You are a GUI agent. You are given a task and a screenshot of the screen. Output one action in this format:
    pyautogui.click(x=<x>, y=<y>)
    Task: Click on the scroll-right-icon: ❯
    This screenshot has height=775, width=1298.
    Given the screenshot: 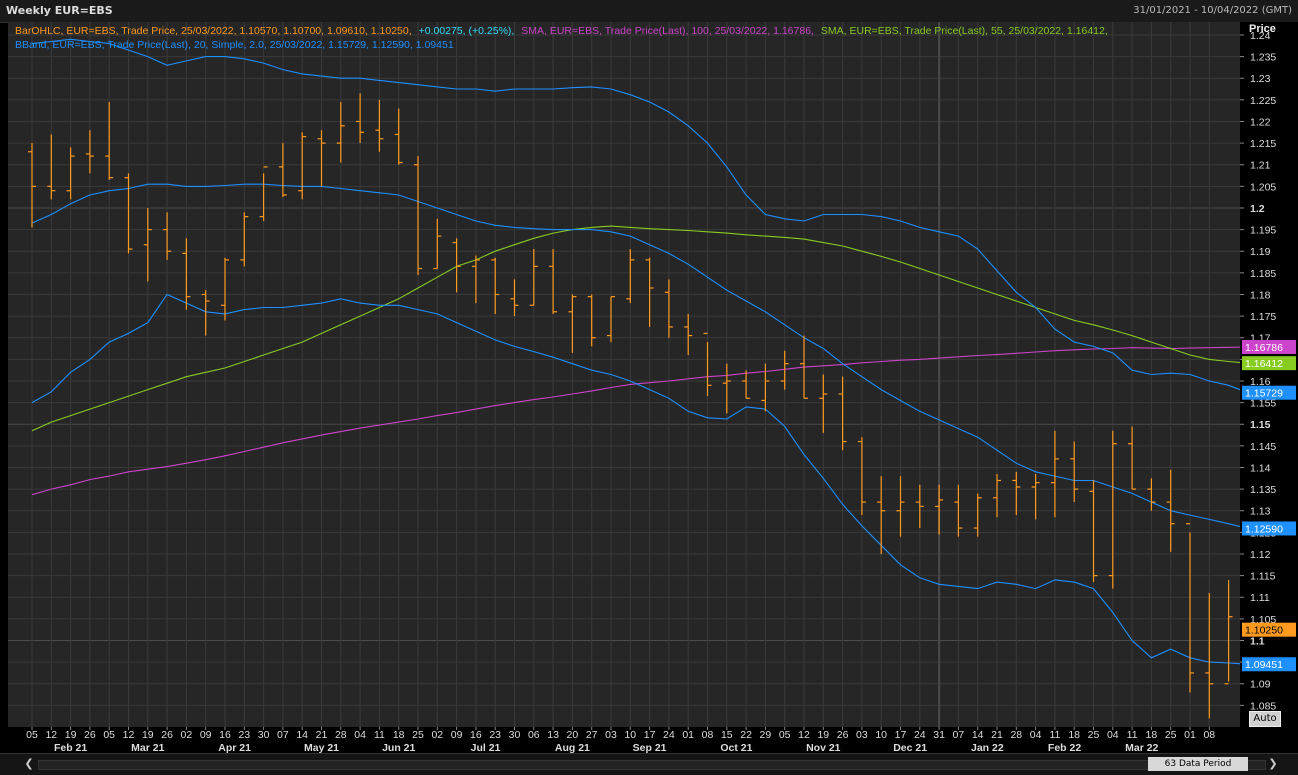 What is the action you would take?
    pyautogui.click(x=1273, y=764)
    